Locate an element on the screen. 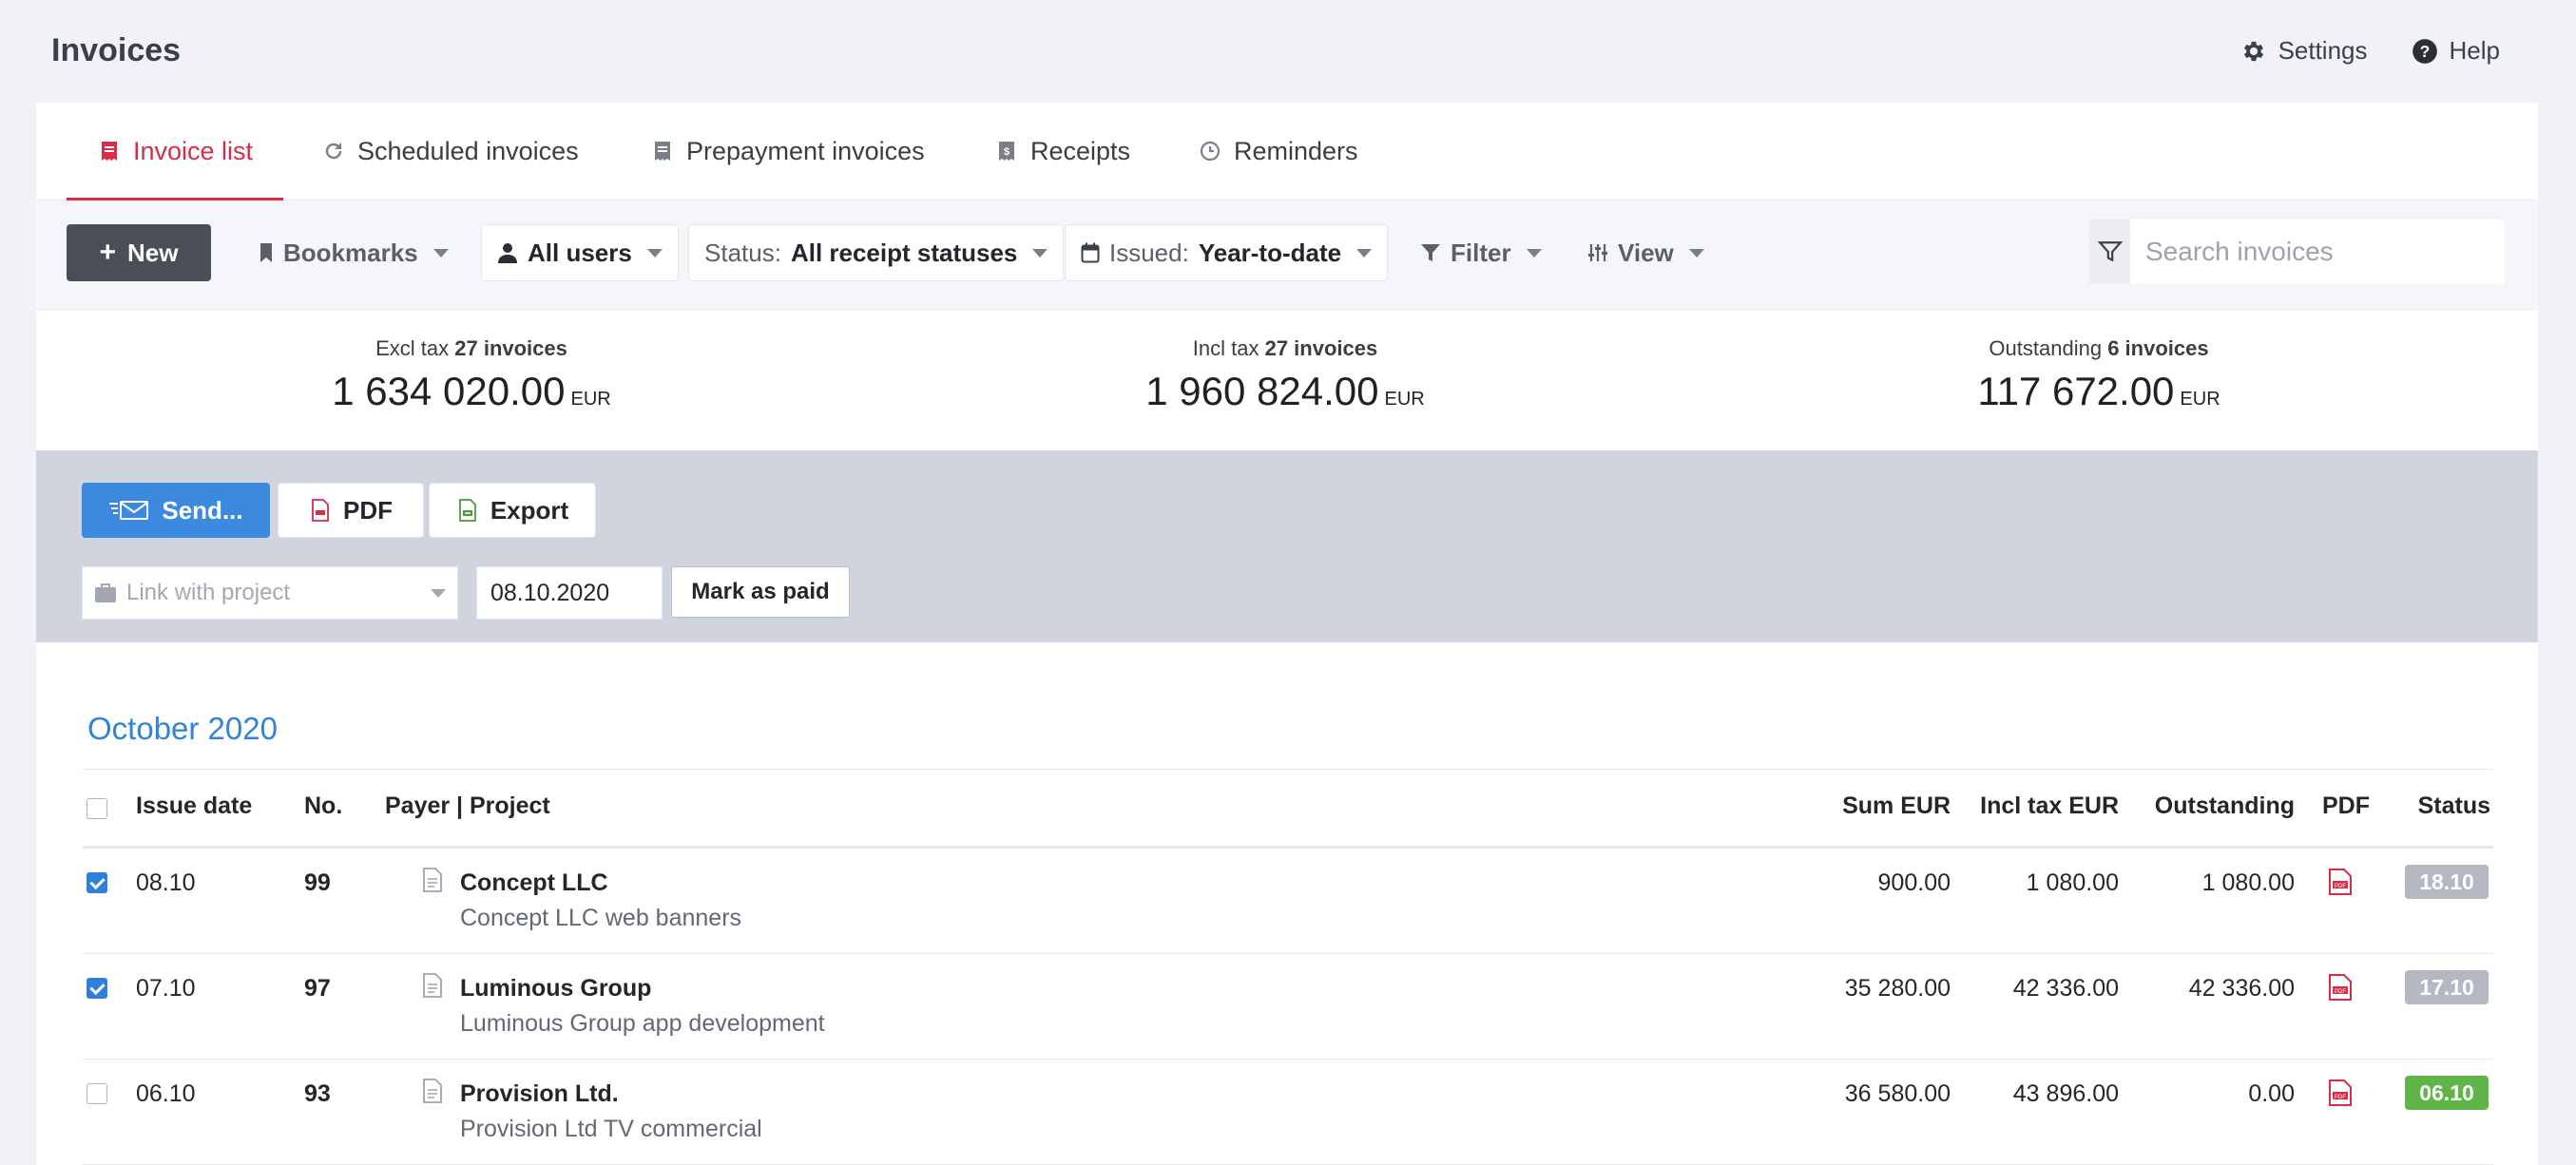 This screenshot has height=1165, width=2576. status-value: All receipt statuses is located at coordinates (904, 252).